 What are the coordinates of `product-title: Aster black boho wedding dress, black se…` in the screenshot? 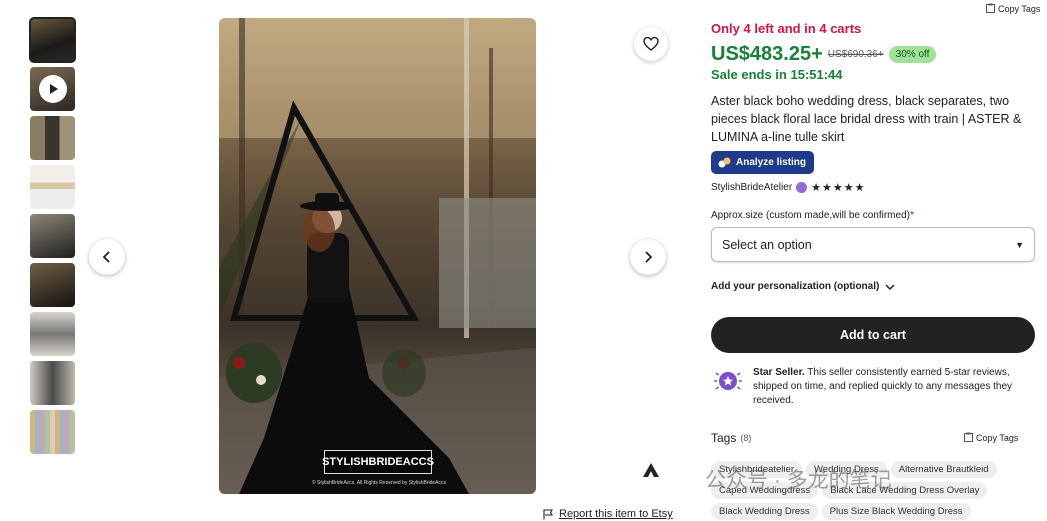 It's located at (866, 119).